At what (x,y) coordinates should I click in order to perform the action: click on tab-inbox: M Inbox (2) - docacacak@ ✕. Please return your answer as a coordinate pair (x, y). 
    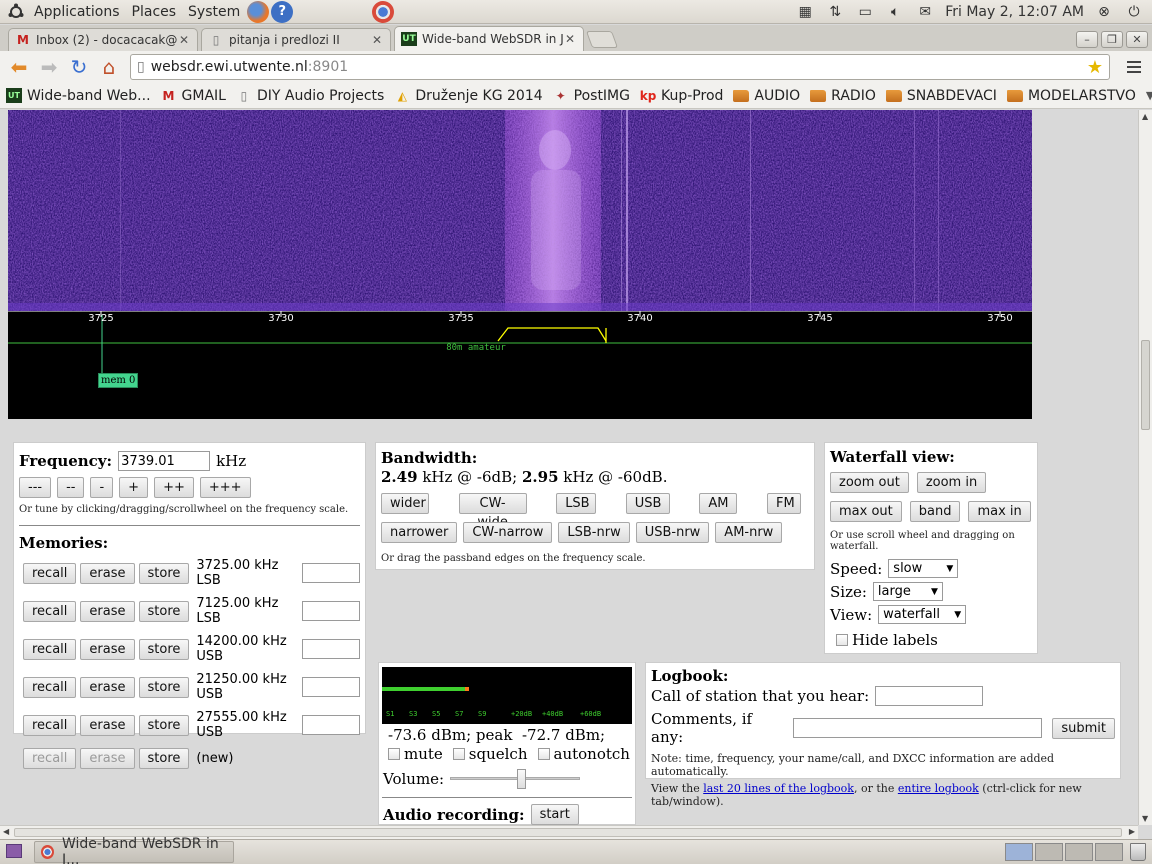
    Looking at the image, I should click on (103, 39).